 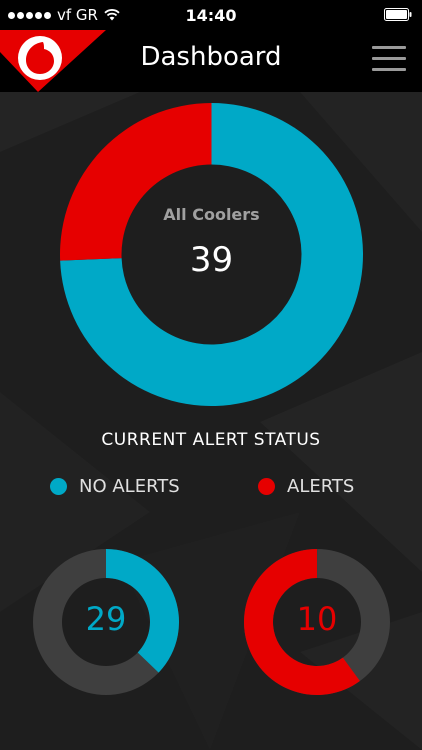 I want to click on status-bar: vf GR 14:40, so click(x=211, y=15).